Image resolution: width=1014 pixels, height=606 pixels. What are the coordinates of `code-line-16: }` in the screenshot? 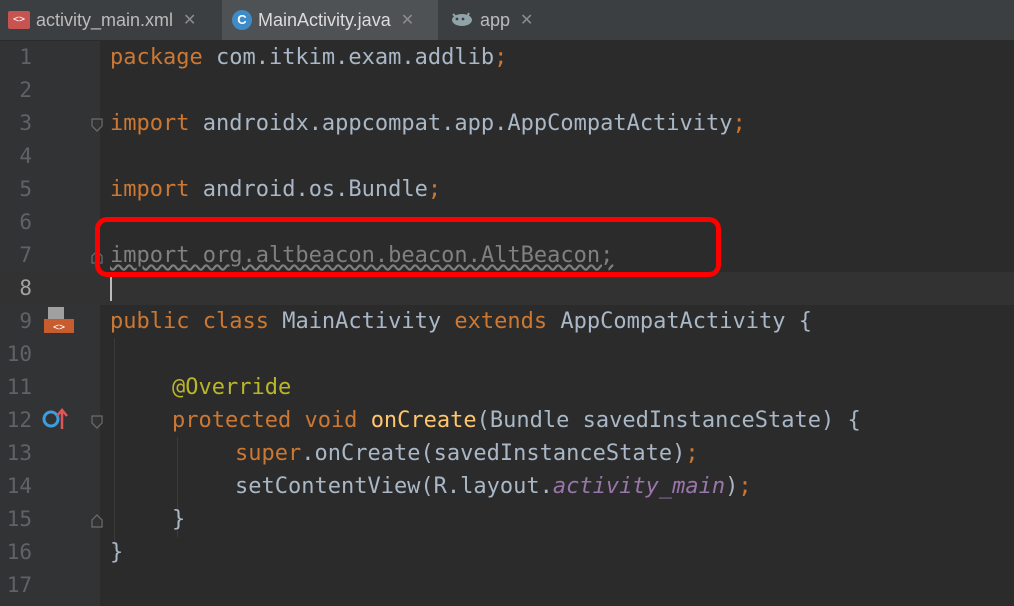 It's located at (117, 552).